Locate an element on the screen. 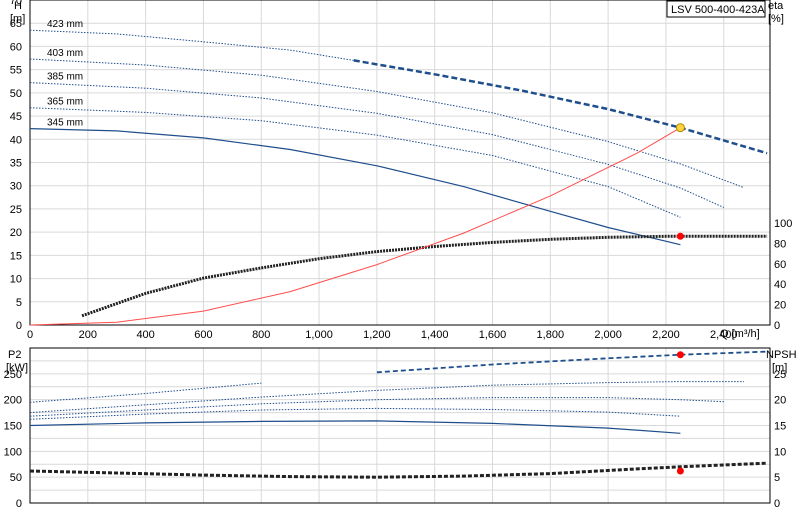 Image resolution: width=800 pixels, height=520 pixels. x-axis-tick: 600 is located at coordinates (203, 335).